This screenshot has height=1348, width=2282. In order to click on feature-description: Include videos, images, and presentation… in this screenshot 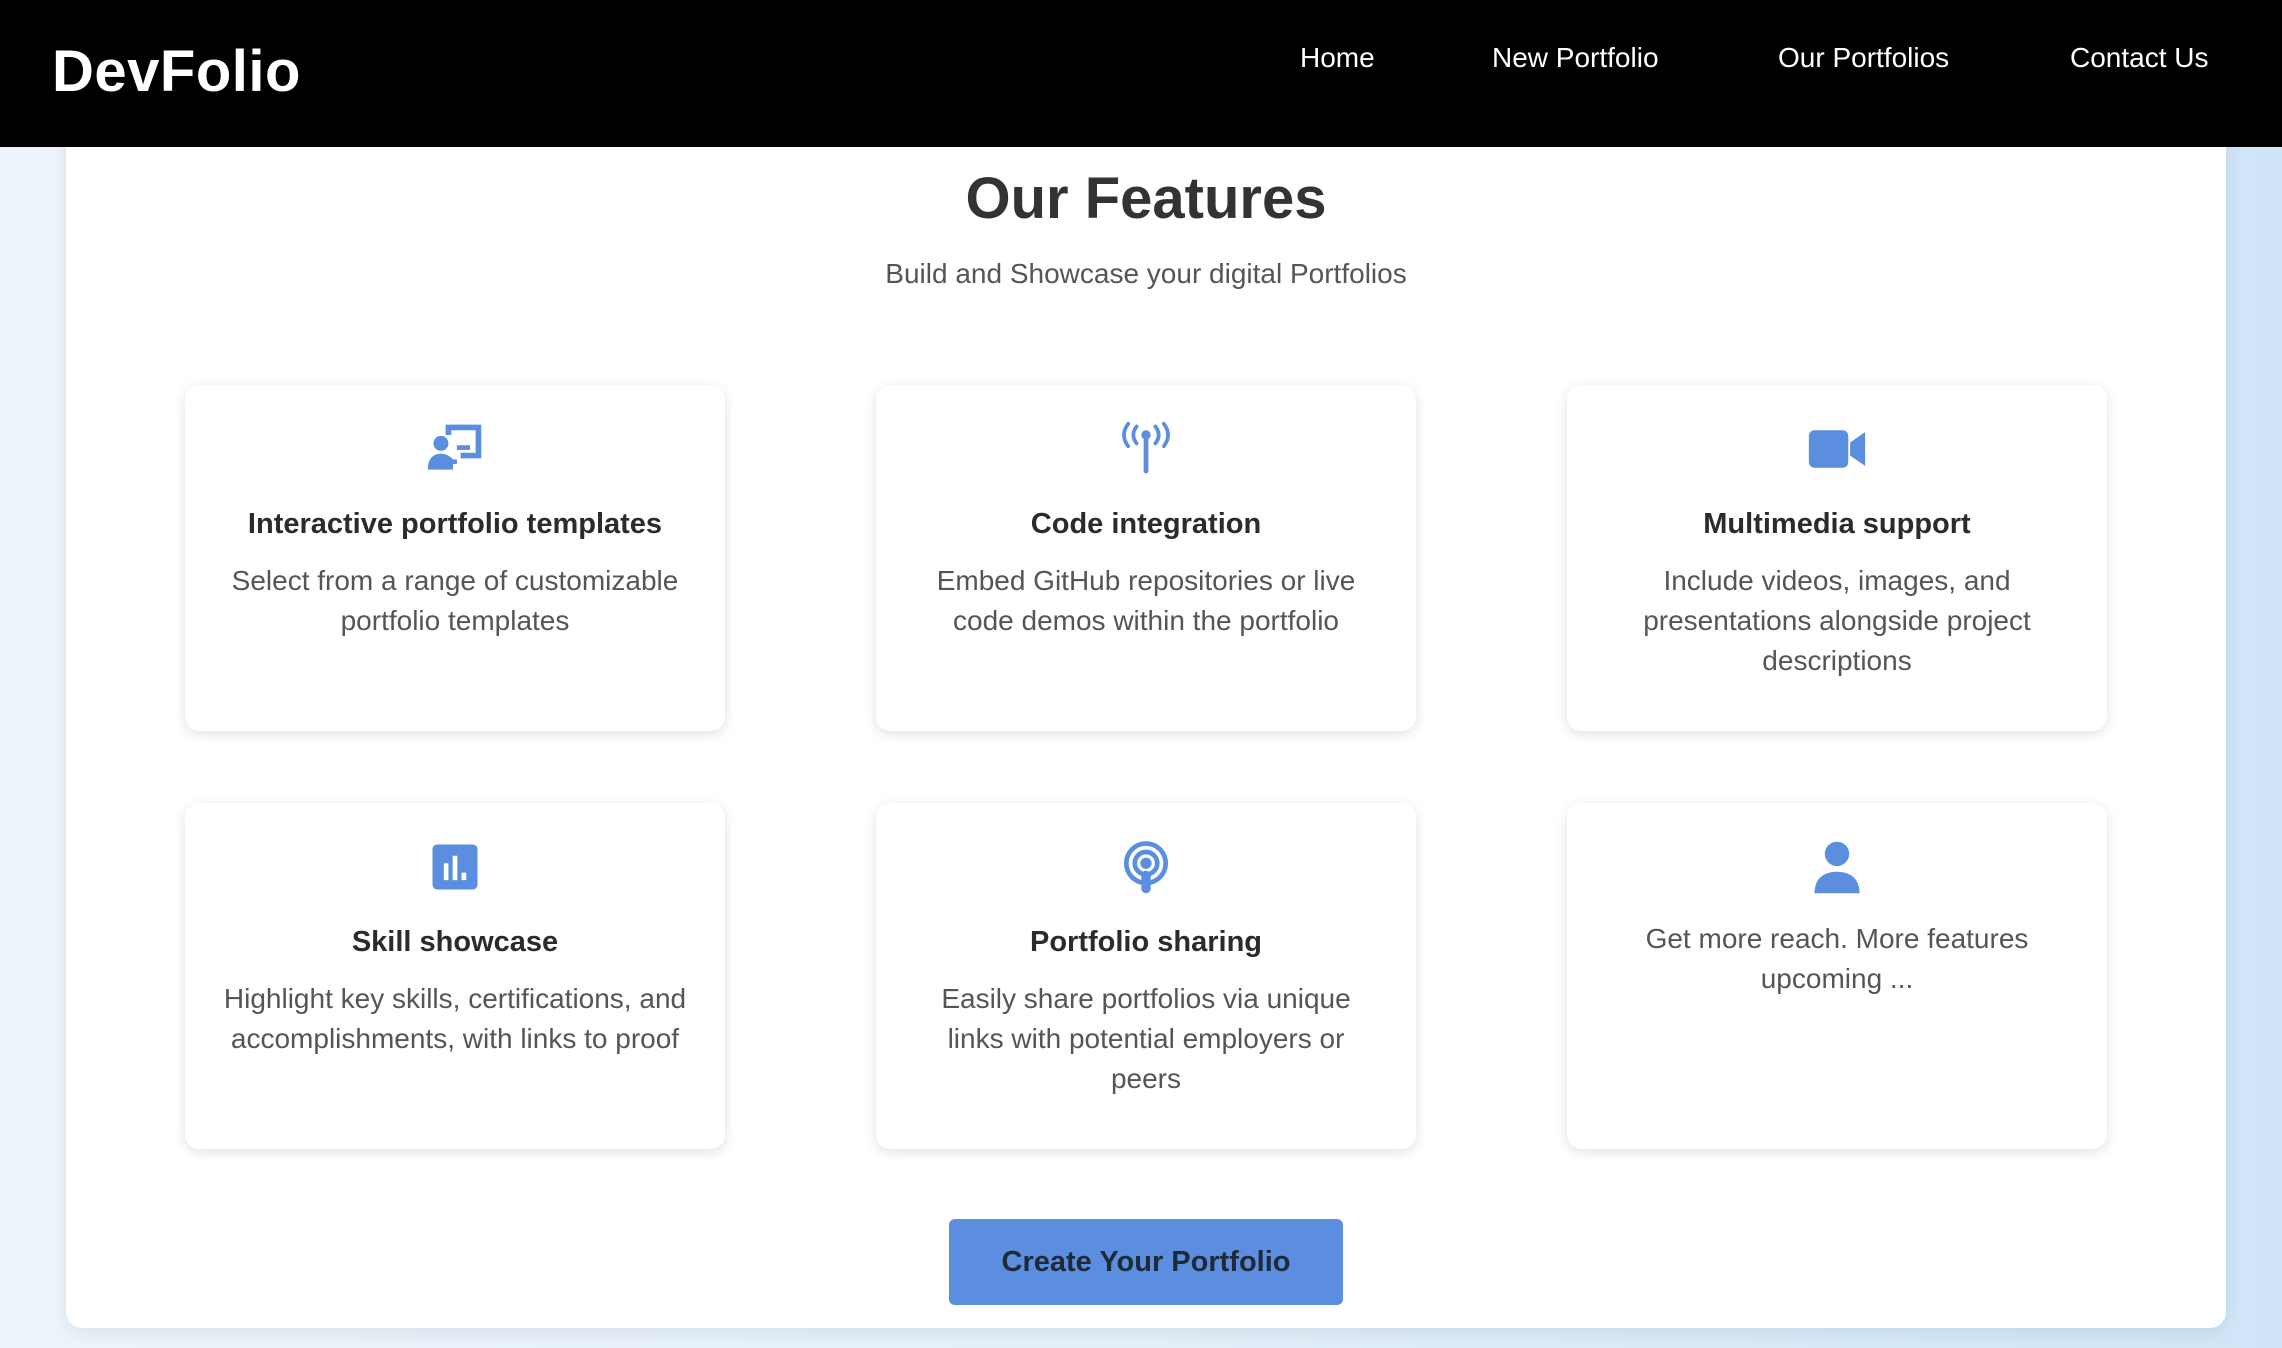, I will do `click(1837, 620)`.